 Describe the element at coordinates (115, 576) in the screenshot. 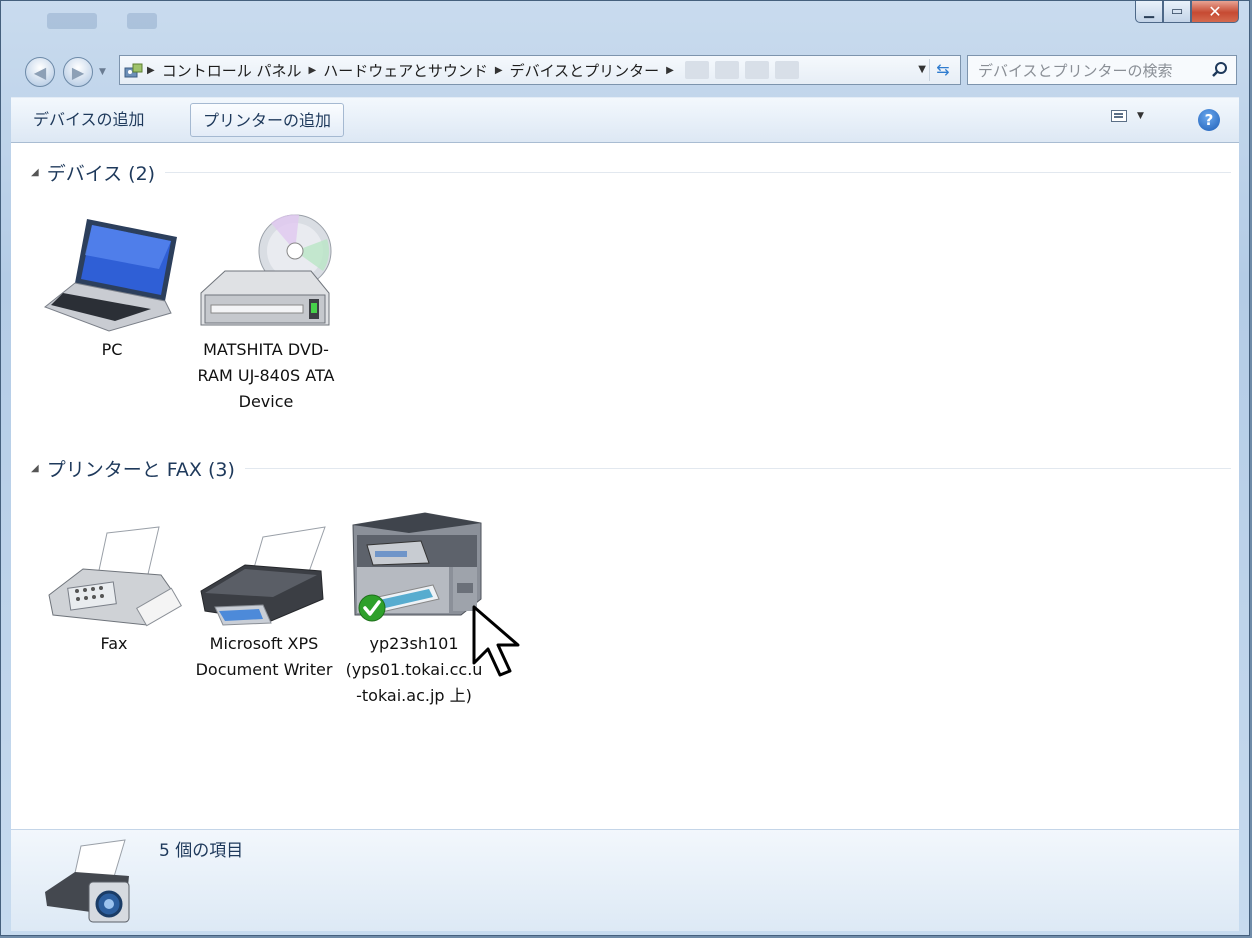

I see `fax-icon` at that location.